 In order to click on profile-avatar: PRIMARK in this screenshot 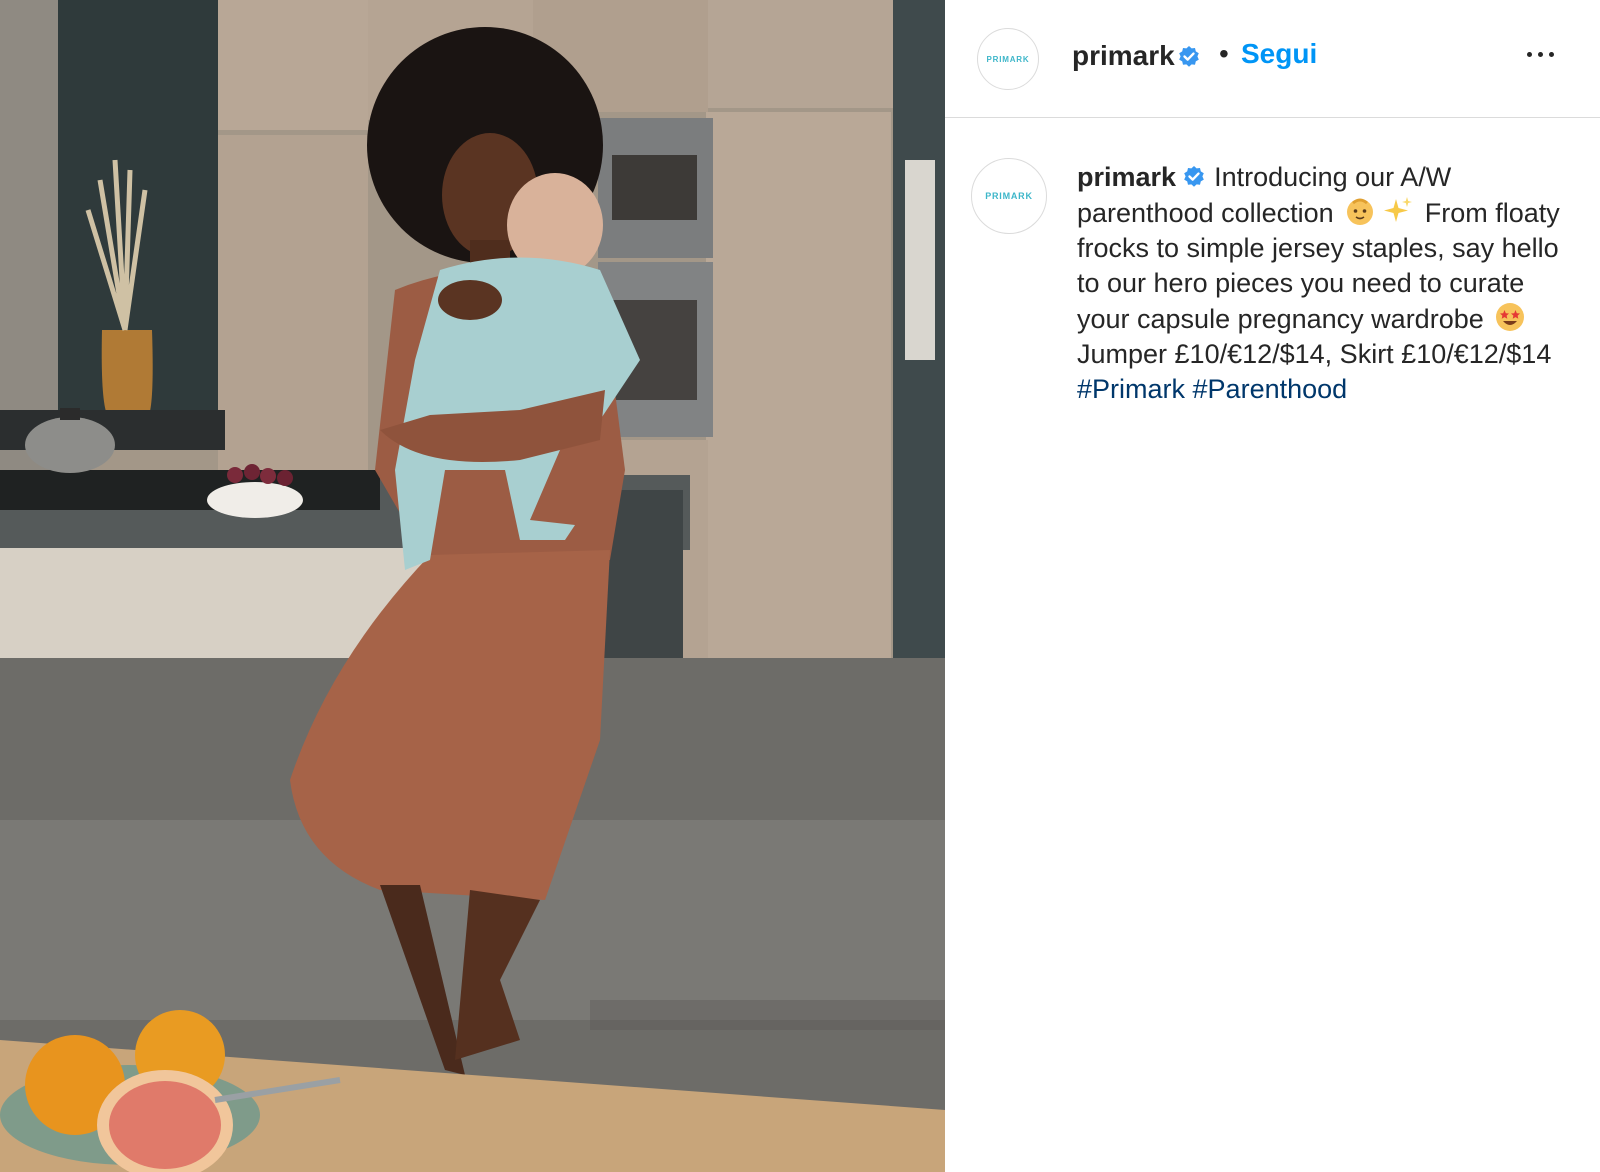, I will do `click(1008, 59)`.